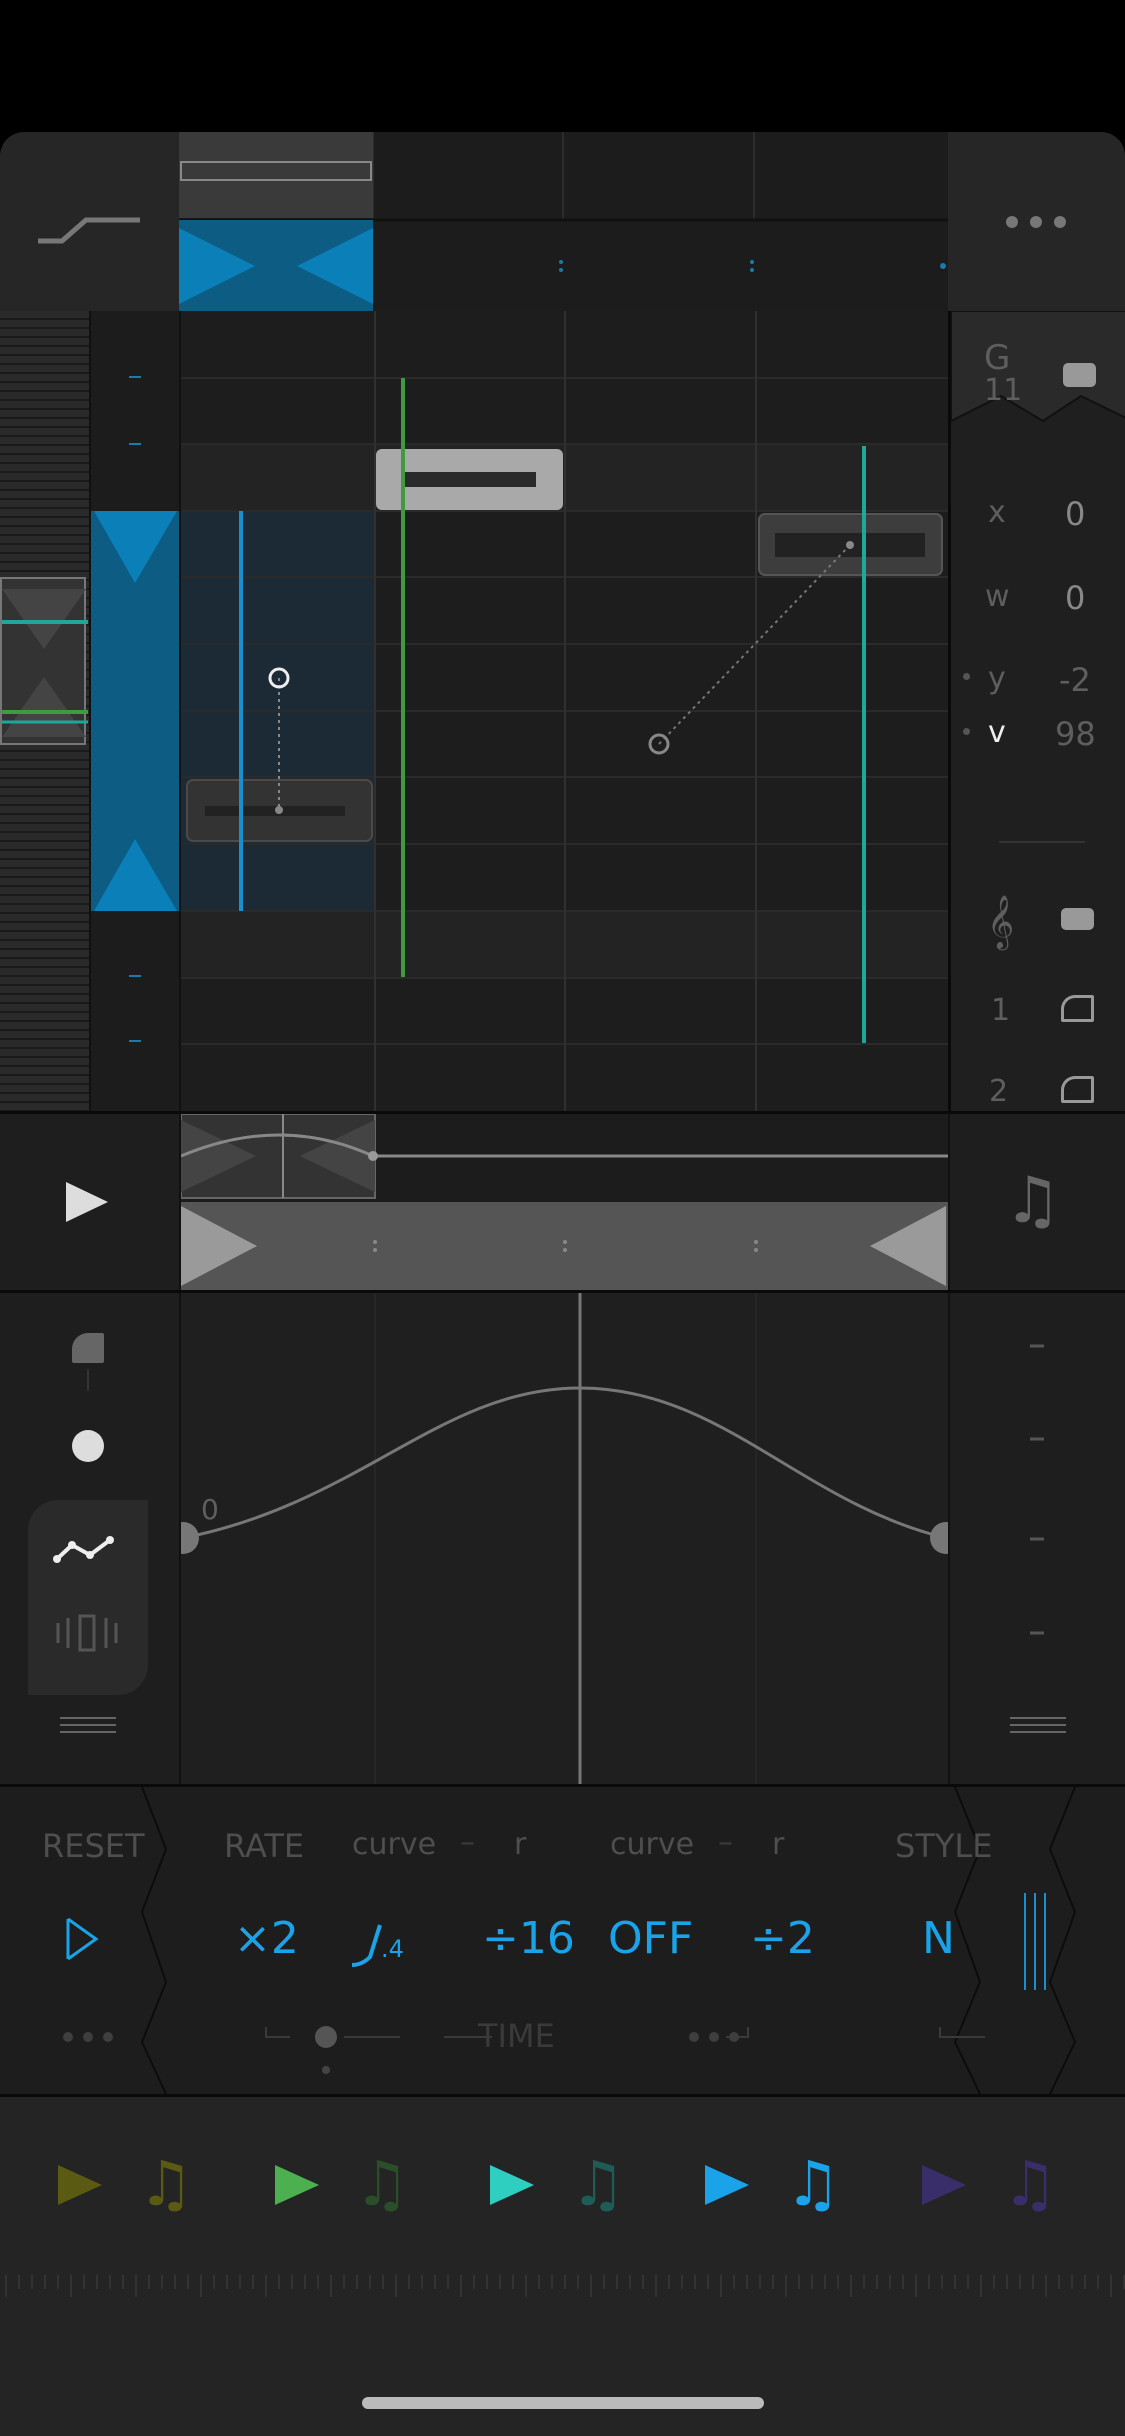  I want to click on play-button, so click(89, 1202).